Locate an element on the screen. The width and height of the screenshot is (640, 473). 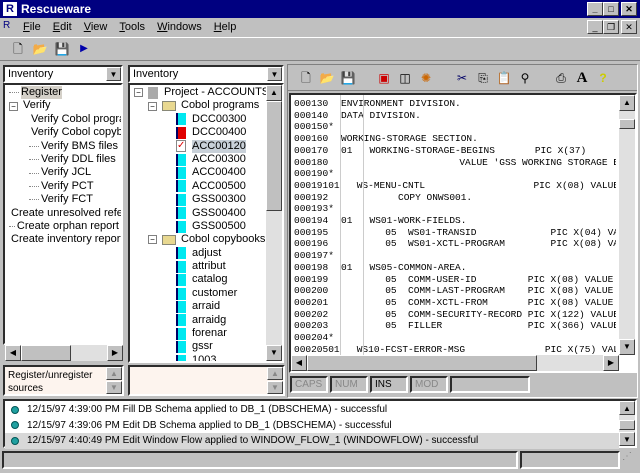
font-icon: A is located at coordinates (582, 78).